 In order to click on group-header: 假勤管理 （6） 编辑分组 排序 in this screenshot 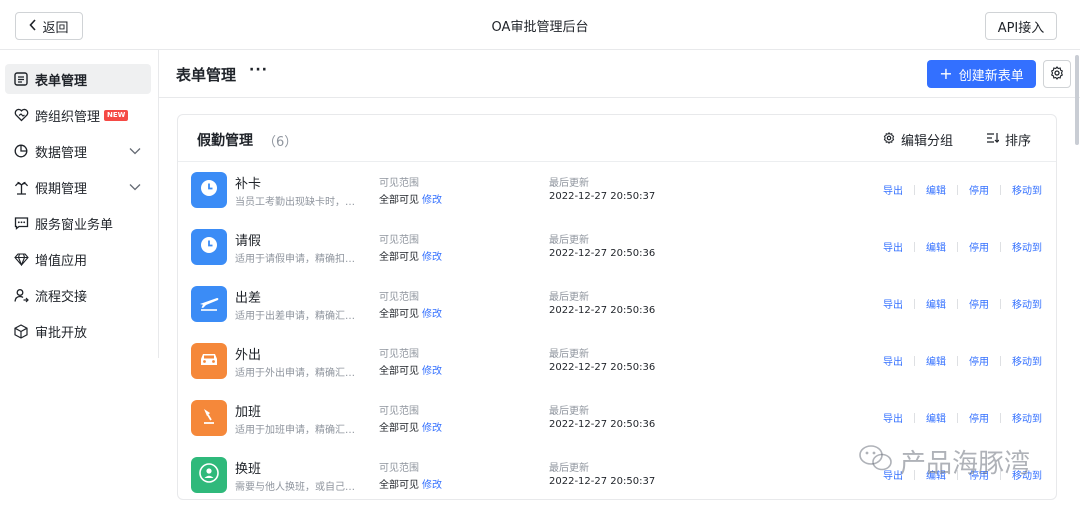, I will do `click(617, 138)`.